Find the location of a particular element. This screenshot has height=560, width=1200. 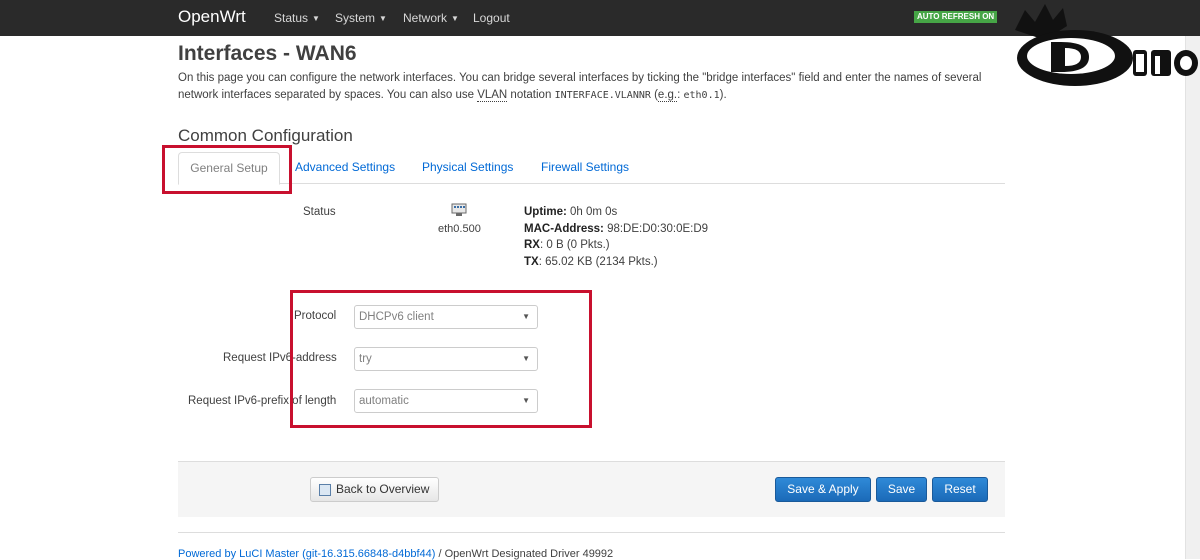

example-code: eth0.1 is located at coordinates (701, 95).